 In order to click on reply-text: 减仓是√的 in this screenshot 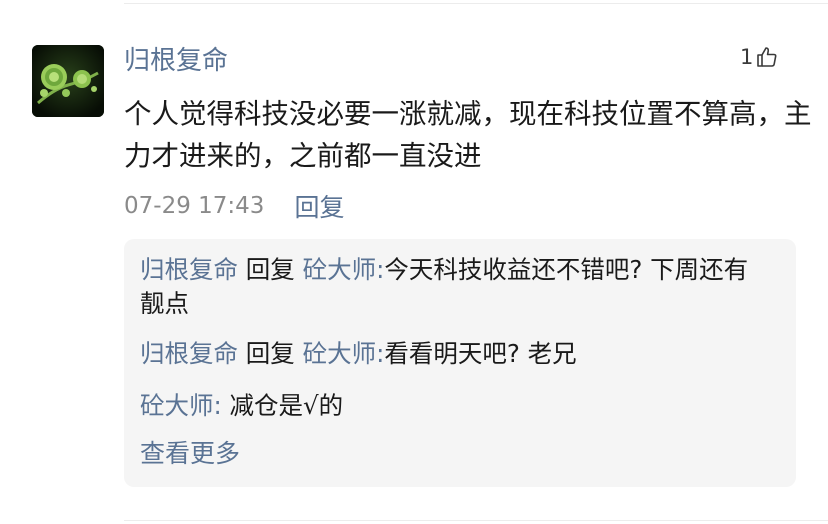, I will do `click(282, 405)`.